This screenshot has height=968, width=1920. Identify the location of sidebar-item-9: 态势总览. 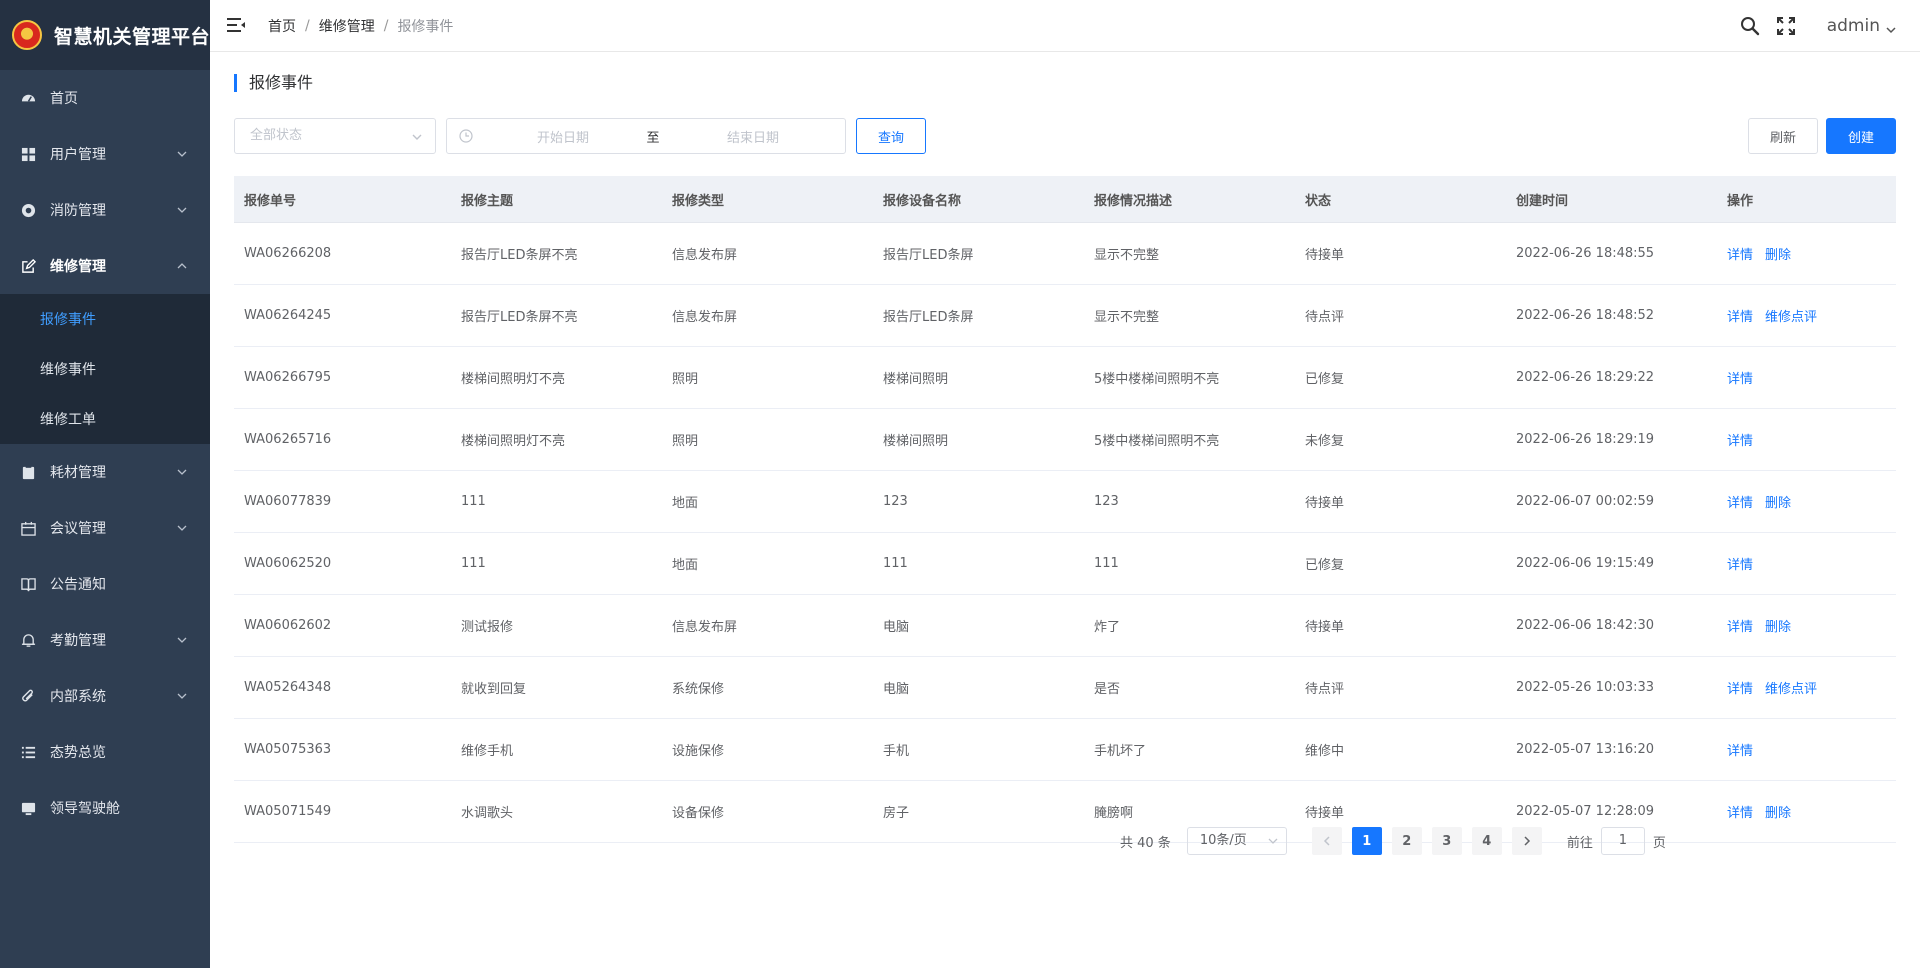
(105, 752).